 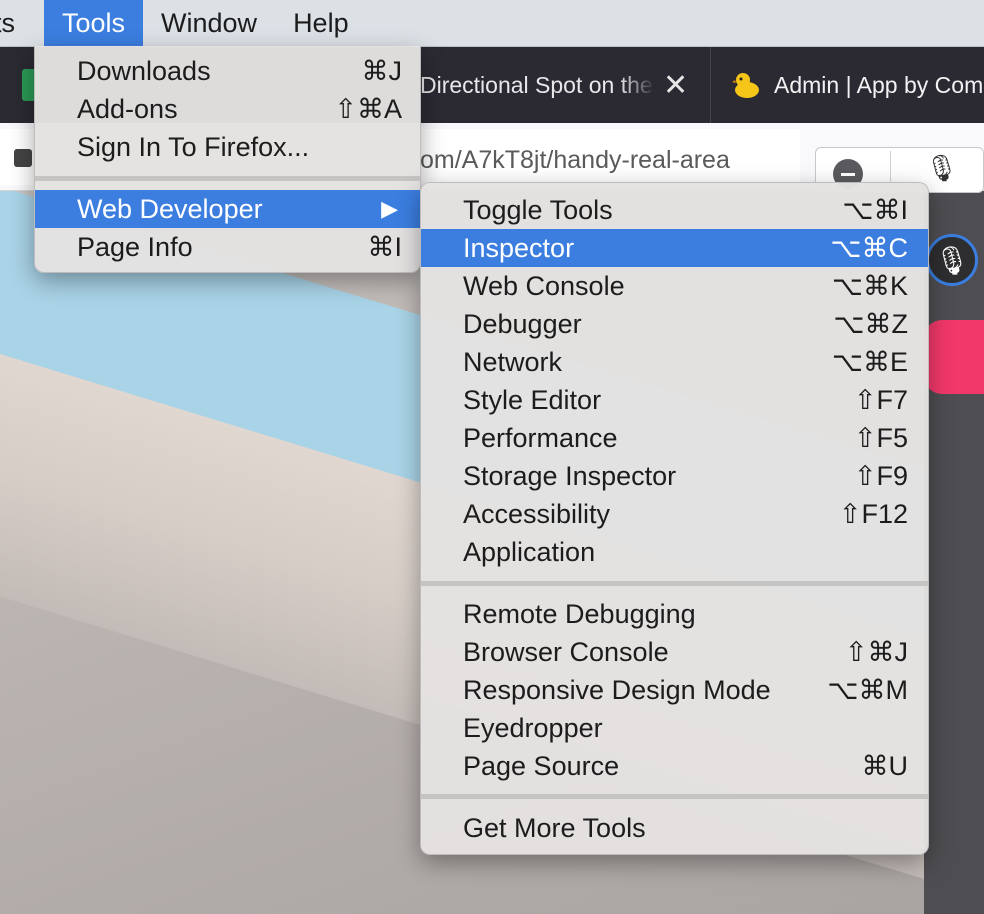 I want to click on menu-item-network: Network ⌥⌘E, so click(x=674, y=362).